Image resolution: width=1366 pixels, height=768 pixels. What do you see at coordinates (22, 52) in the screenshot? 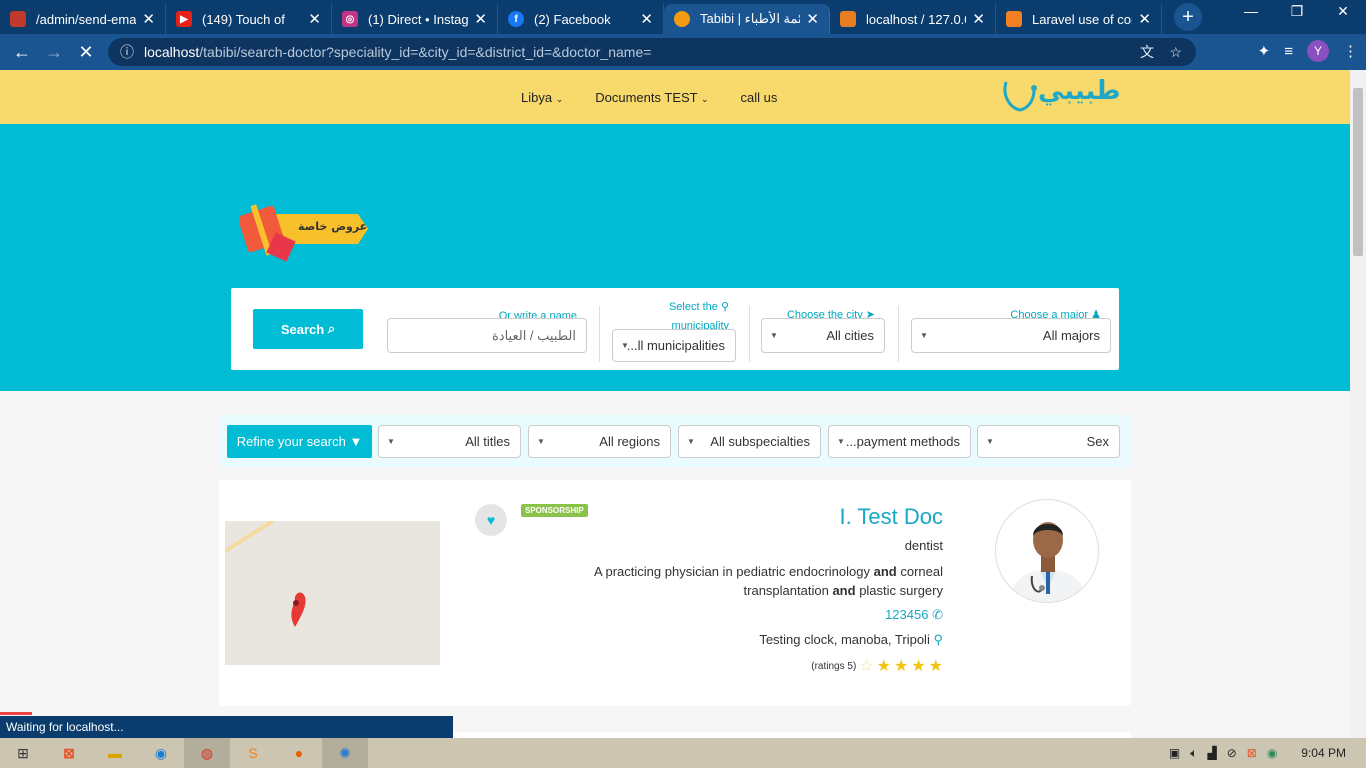
I see `back-icon: ←` at bounding box center [22, 52].